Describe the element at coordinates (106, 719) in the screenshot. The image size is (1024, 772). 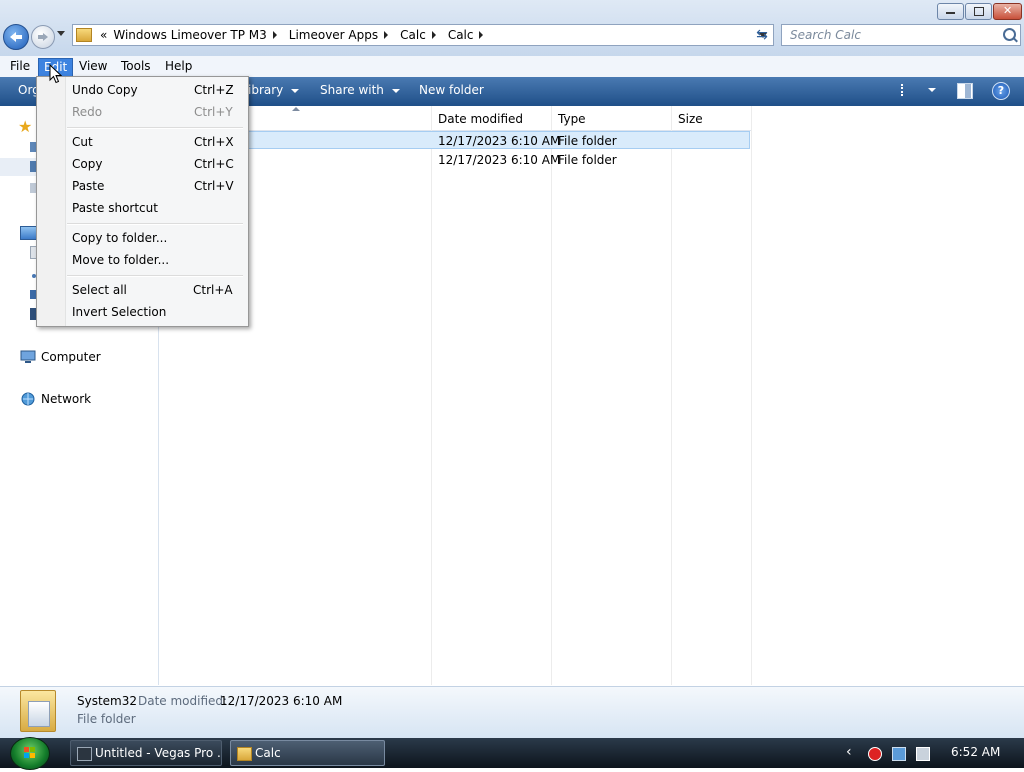
I see `details-type: File folder` at that location.